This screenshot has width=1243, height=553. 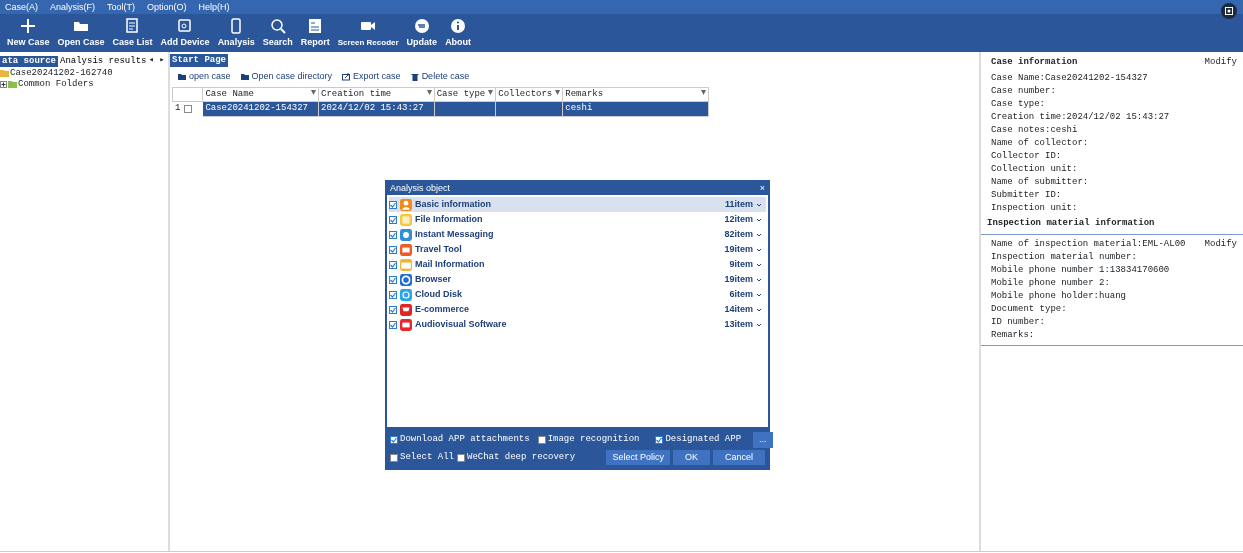 I want to click on column-header: Case type, so click(x=465, y=94).